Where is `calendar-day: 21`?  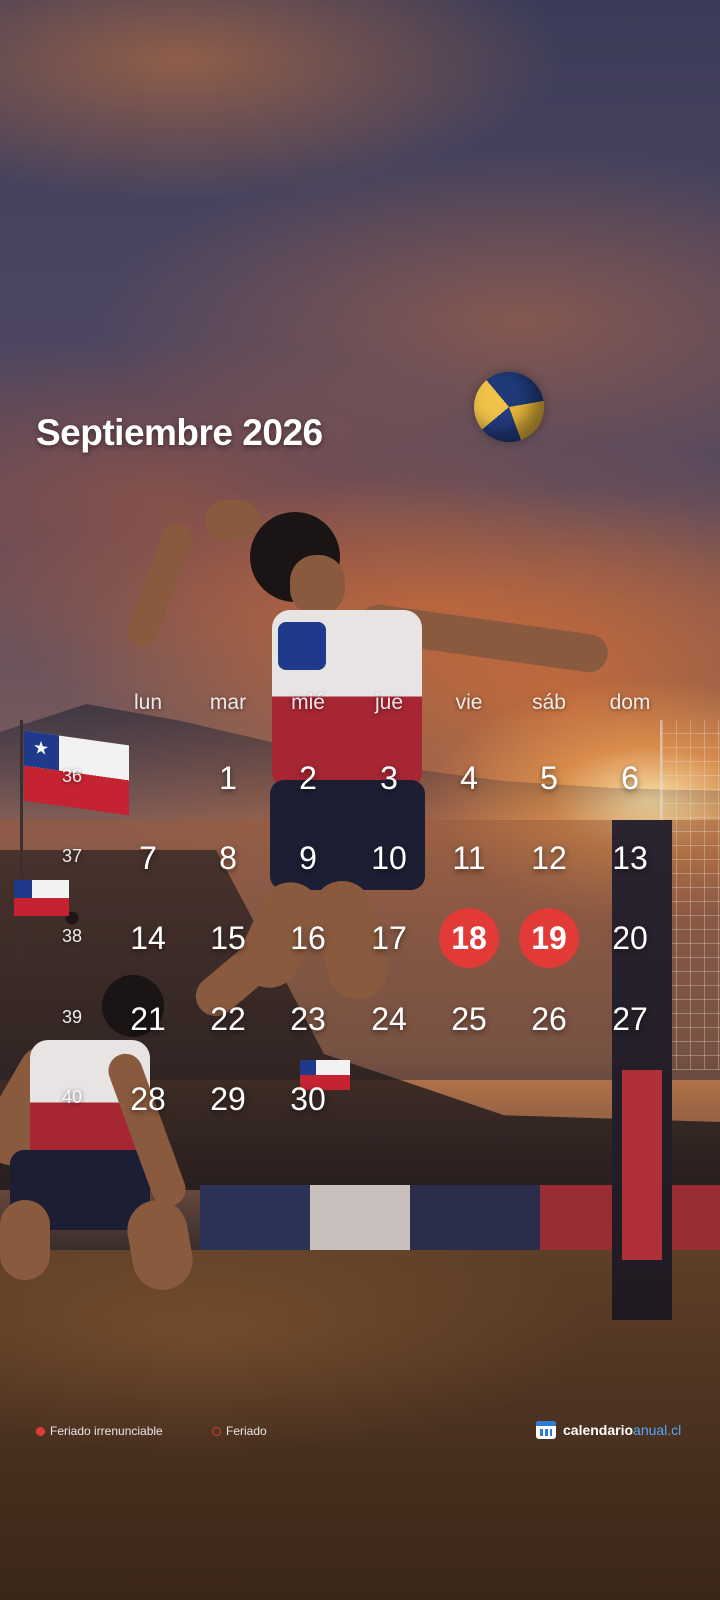 calendar-day: 21 is located at coordinates (148, 1019).